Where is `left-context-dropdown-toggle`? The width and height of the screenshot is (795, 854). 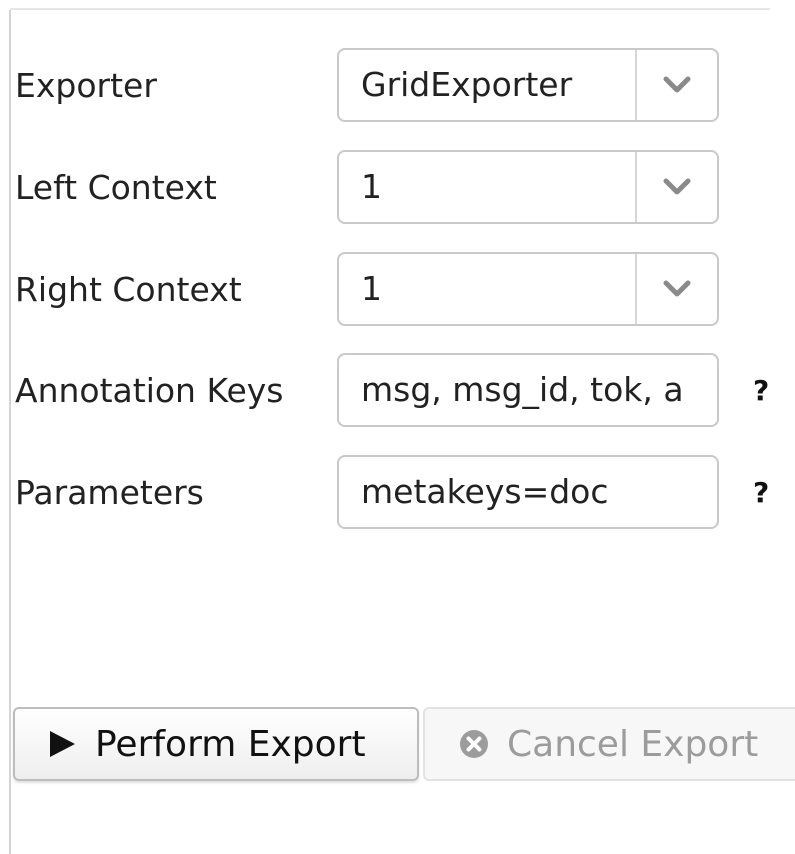
left-context-dropdown-toggle is located at coordinates (676, 187).